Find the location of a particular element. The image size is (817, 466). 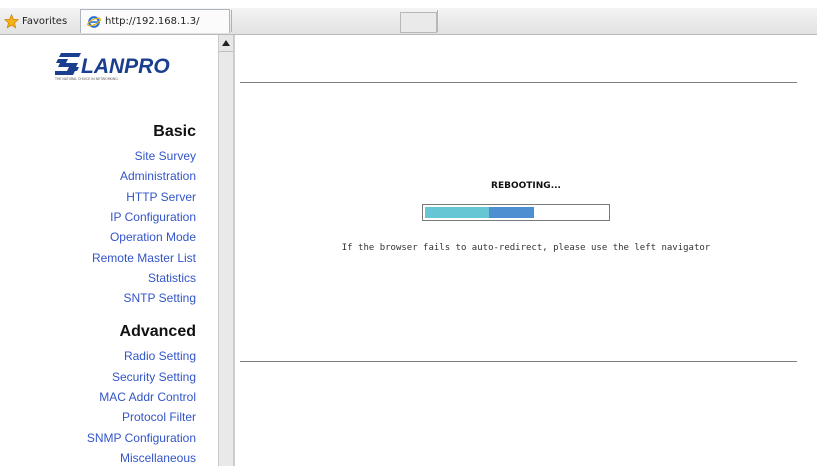

star-icon is located at coordinates (11, 21).